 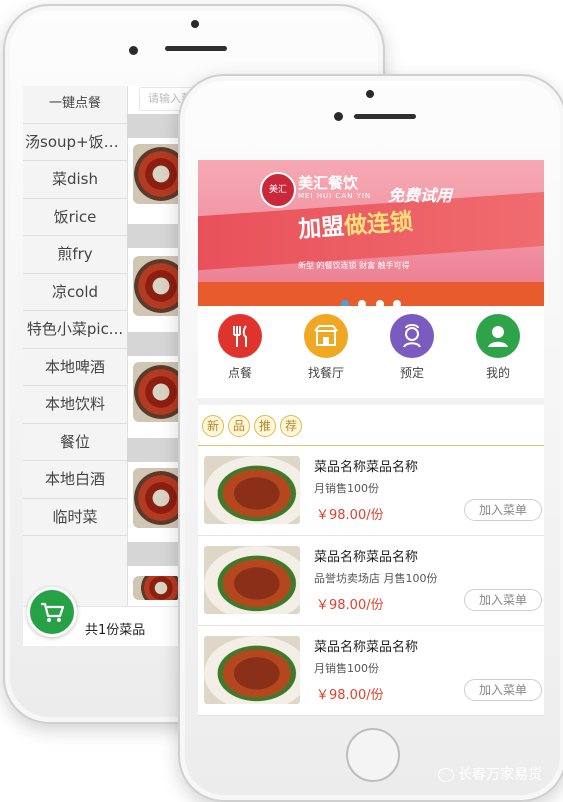 I want to click on headline-part2: 做连锁, so click(x=378, y=224).